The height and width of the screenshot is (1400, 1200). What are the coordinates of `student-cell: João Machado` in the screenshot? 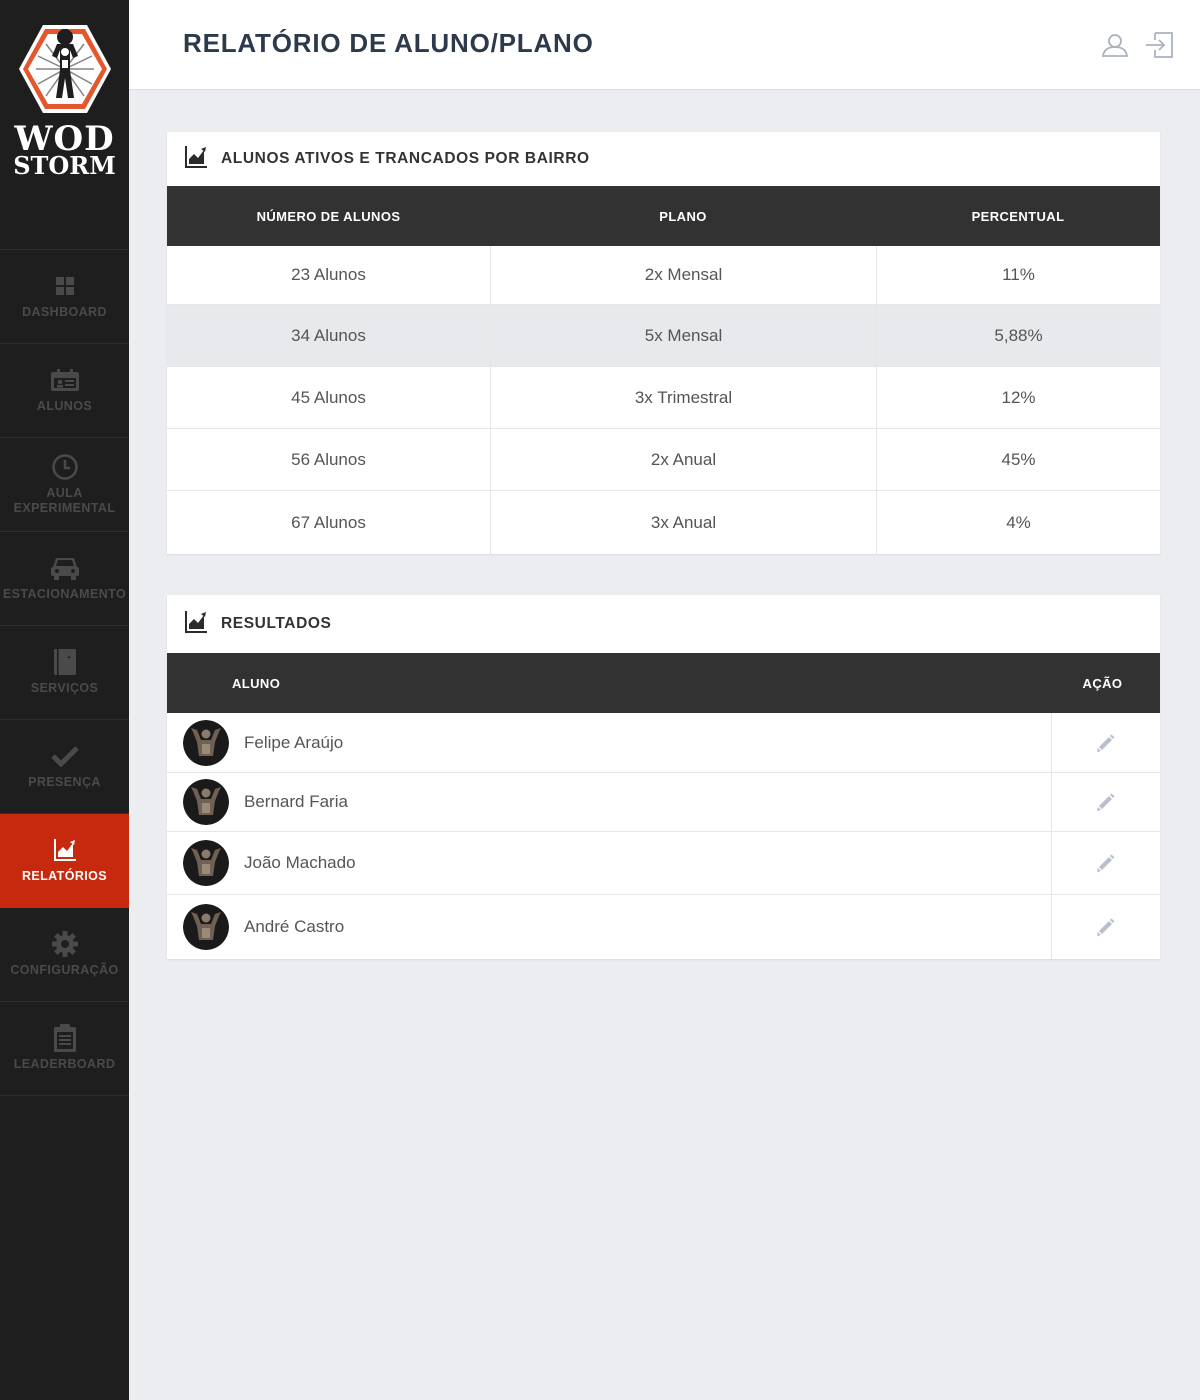 It's located at (609, 863).